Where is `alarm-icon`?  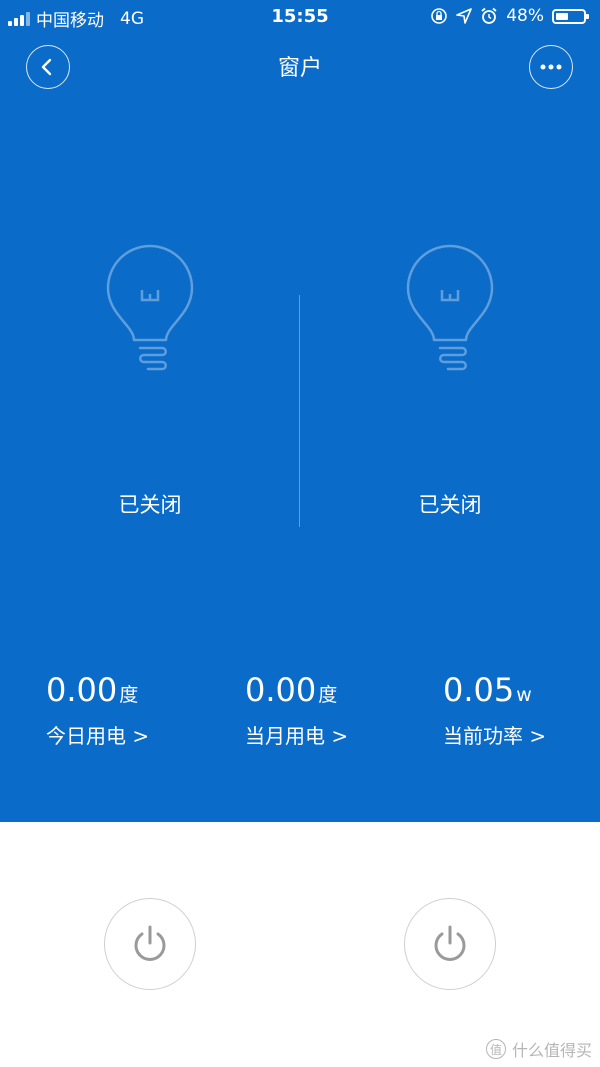
alarm-icon is located at coordinates (489, 15).